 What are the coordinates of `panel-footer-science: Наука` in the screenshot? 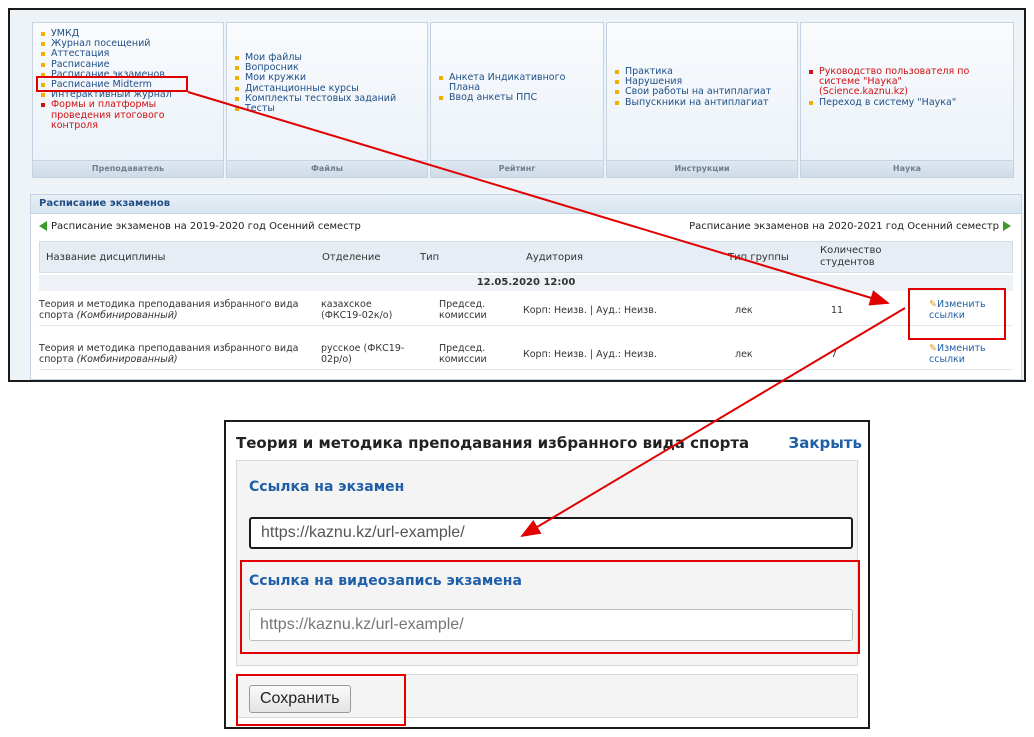 It's located at (907, 168).